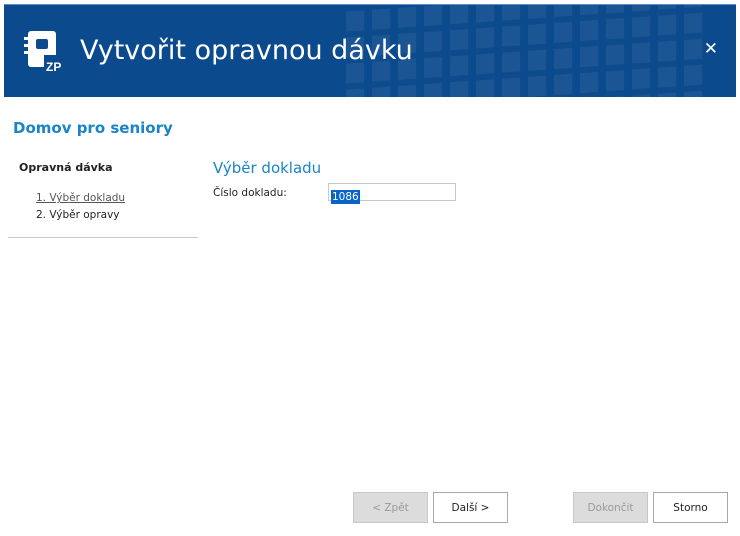 Image resolution: width=740 pixels, height=536 pixels. What do you see at coordinates (53, 67) in the screenshot?
I see `logo-text: ZP` at bounding box center [53, 67].